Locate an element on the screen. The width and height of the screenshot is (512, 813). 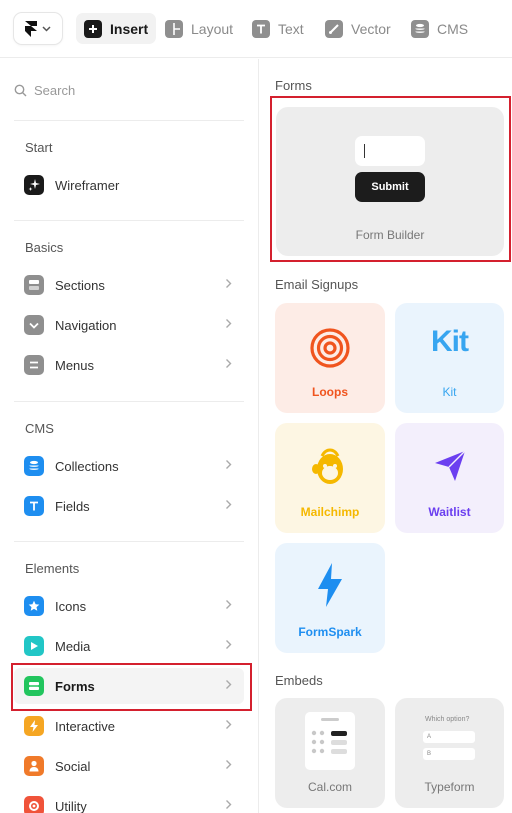
calcom-card: Cal.com is located at coordinates (330, 753).